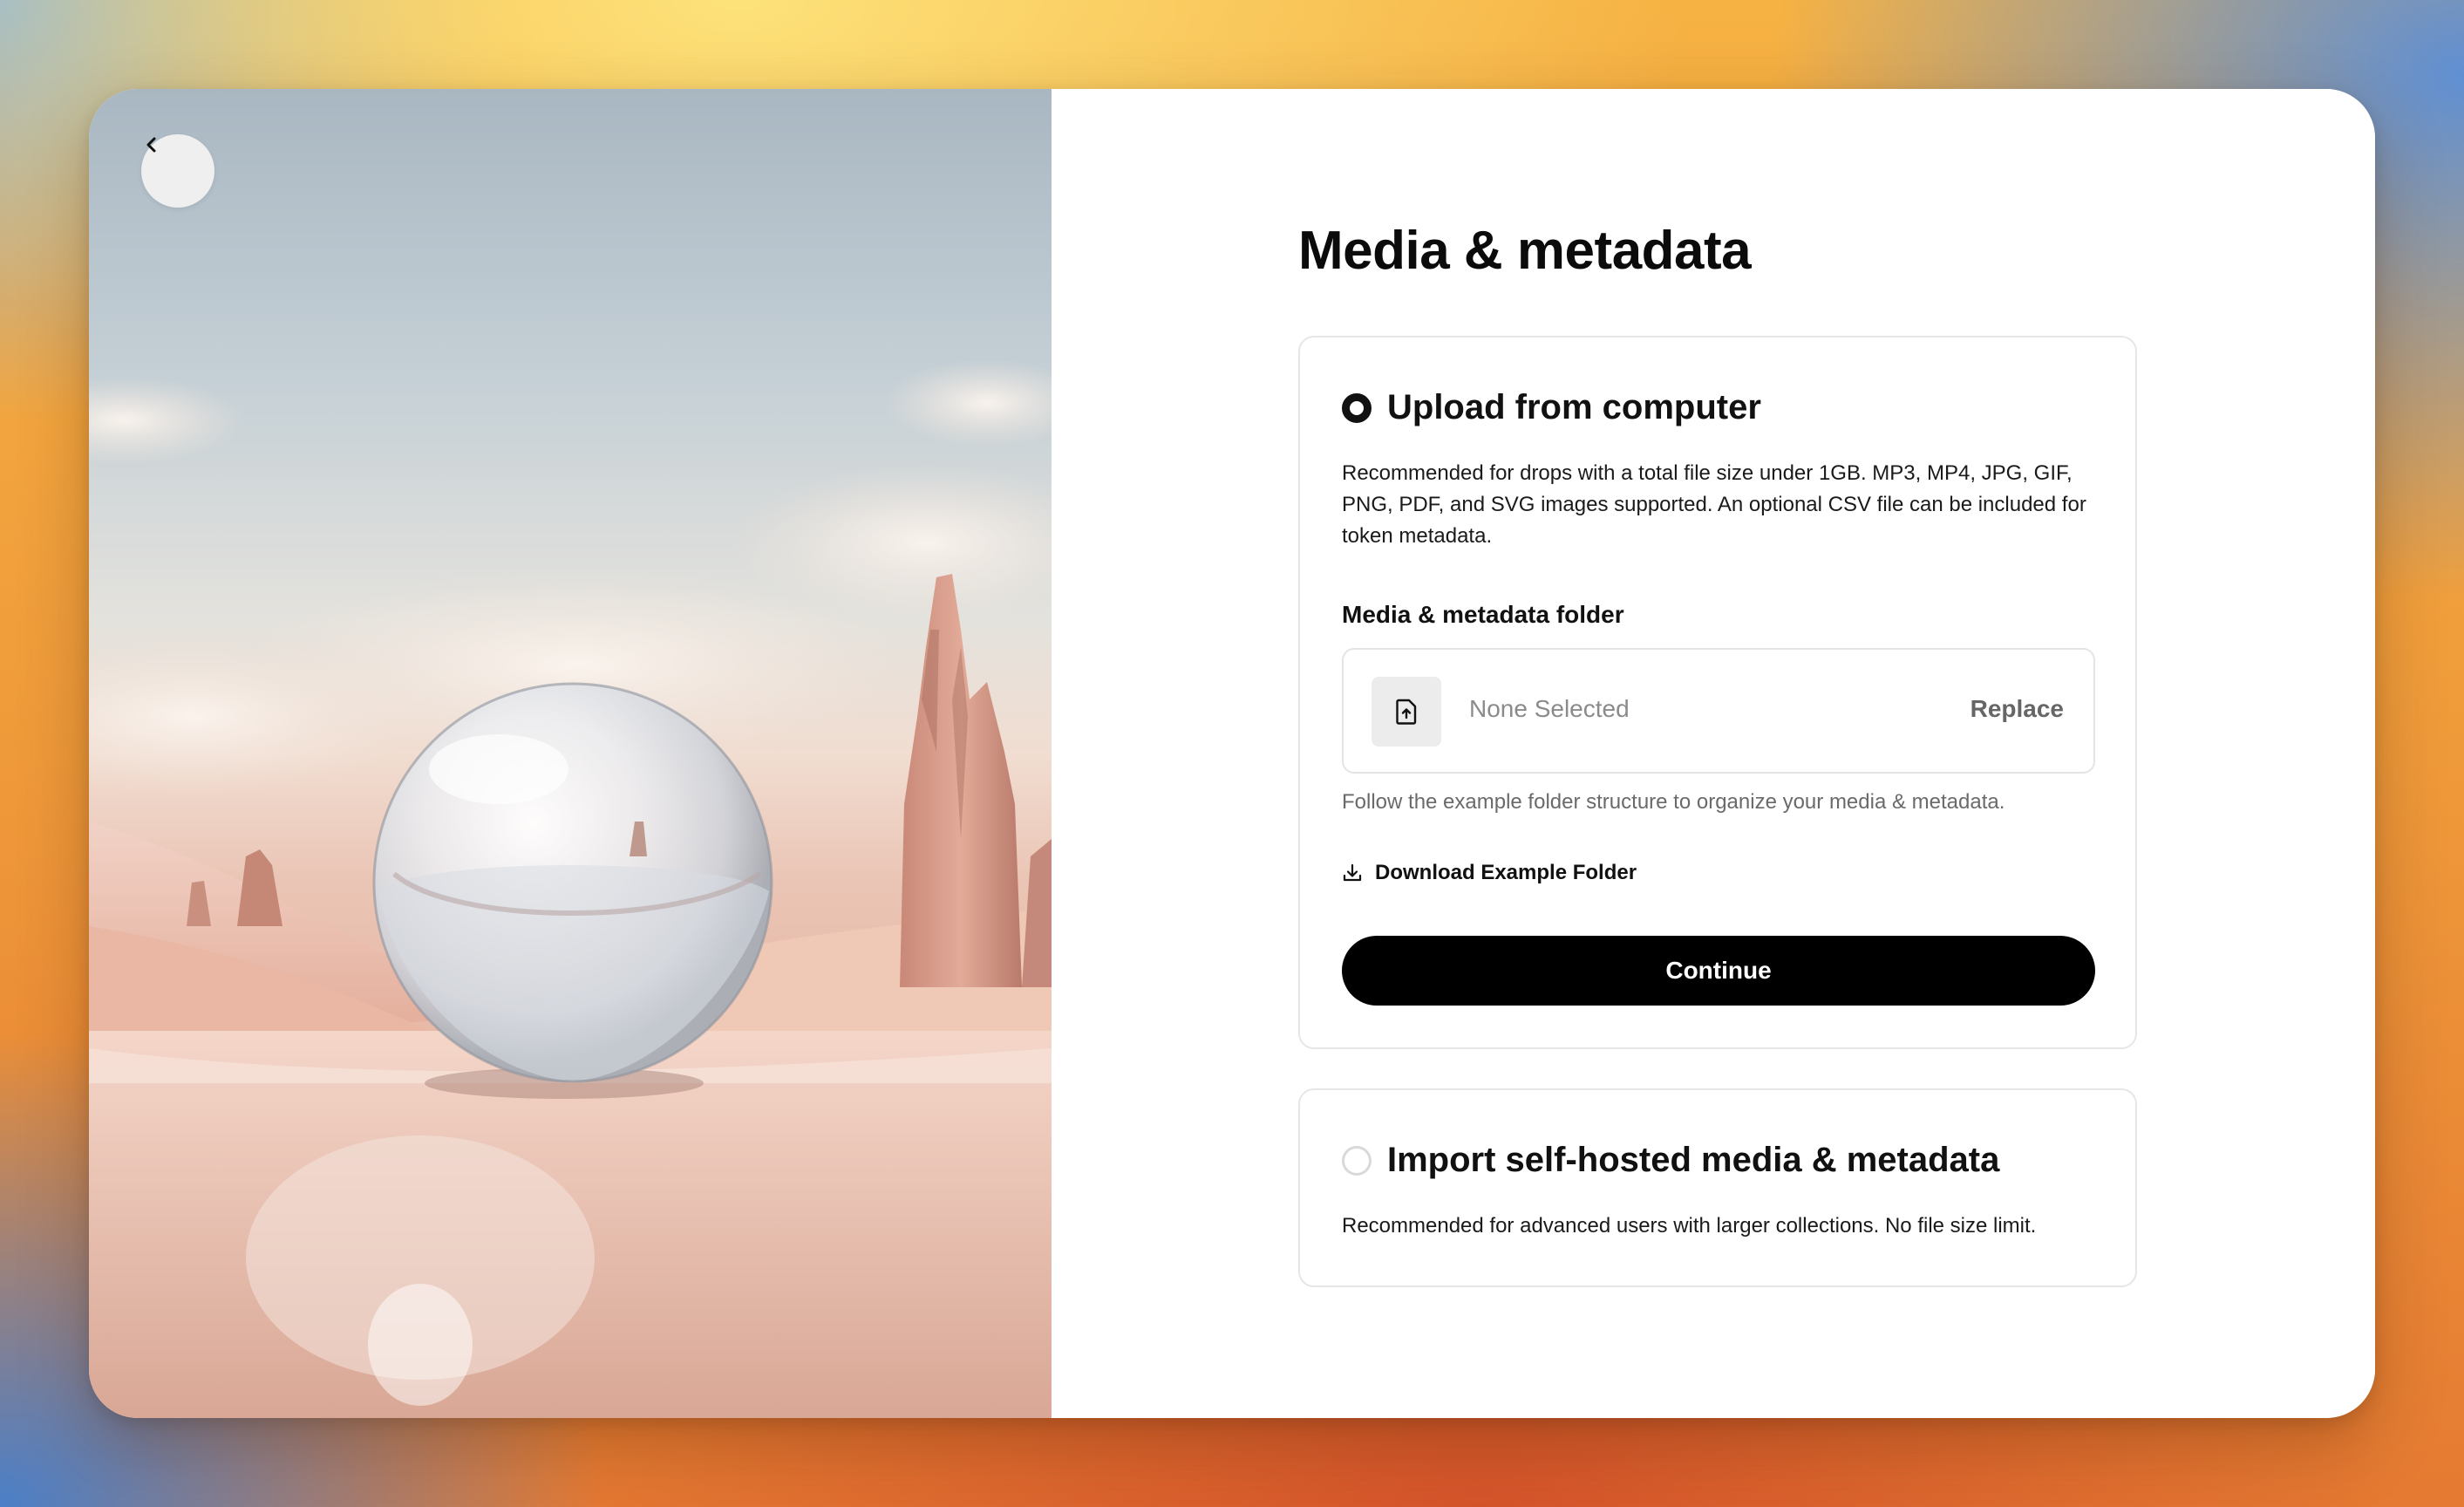  I want to click on replace-button: Replace, so click(2017, 709).